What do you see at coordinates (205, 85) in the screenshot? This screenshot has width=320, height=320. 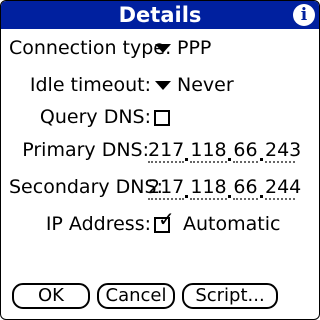 I see `idle-timeout-value: Never` at bounding box center [205, 85].